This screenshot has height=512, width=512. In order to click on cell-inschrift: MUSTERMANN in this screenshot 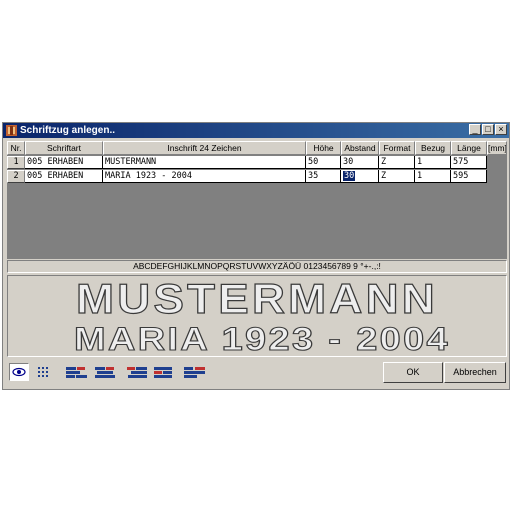, I will do `click(204, 162)`.